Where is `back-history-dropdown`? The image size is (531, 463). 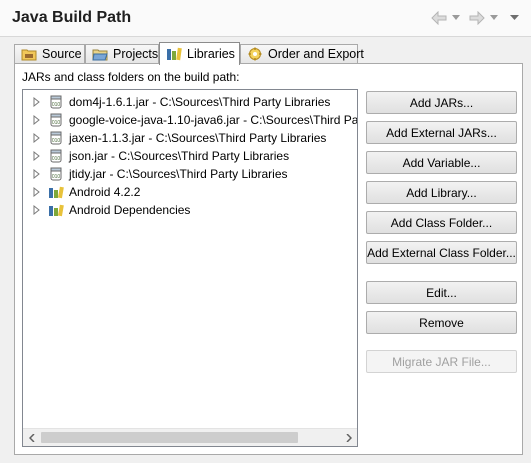 back-history-dropdown is located at coordinates (456, 18).